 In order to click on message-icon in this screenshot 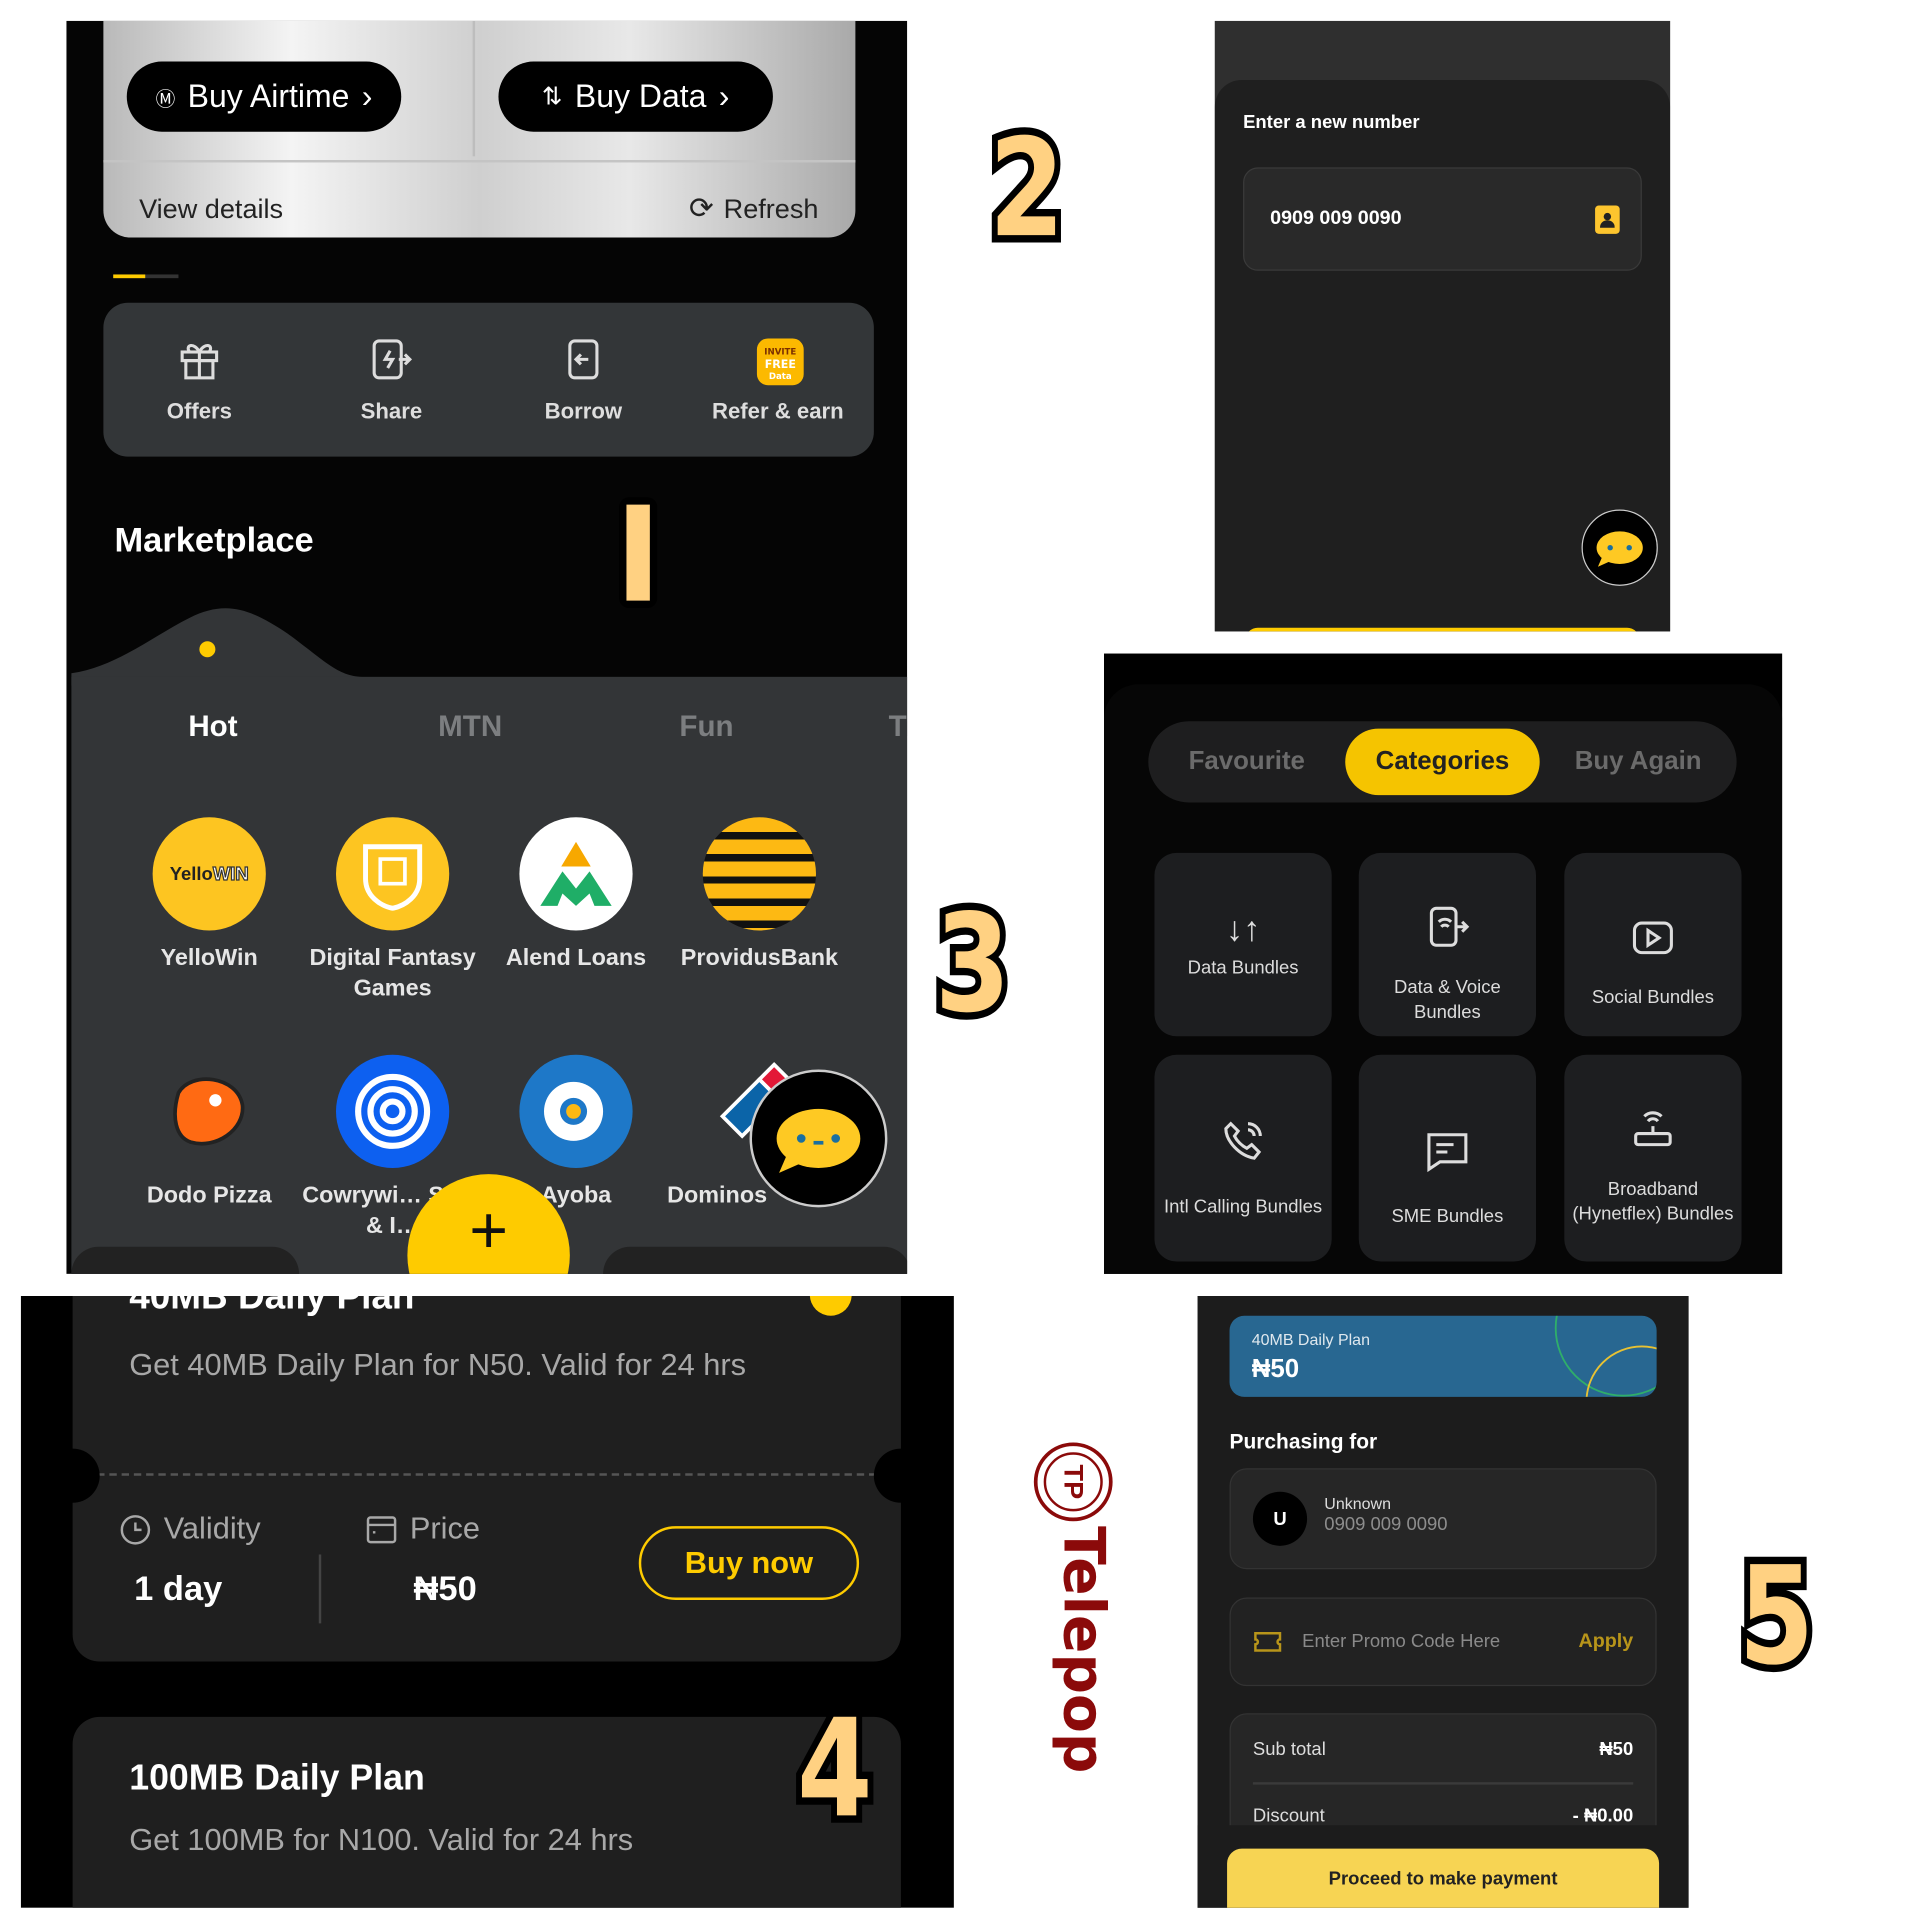, I will do `click(1447, 1153)`.